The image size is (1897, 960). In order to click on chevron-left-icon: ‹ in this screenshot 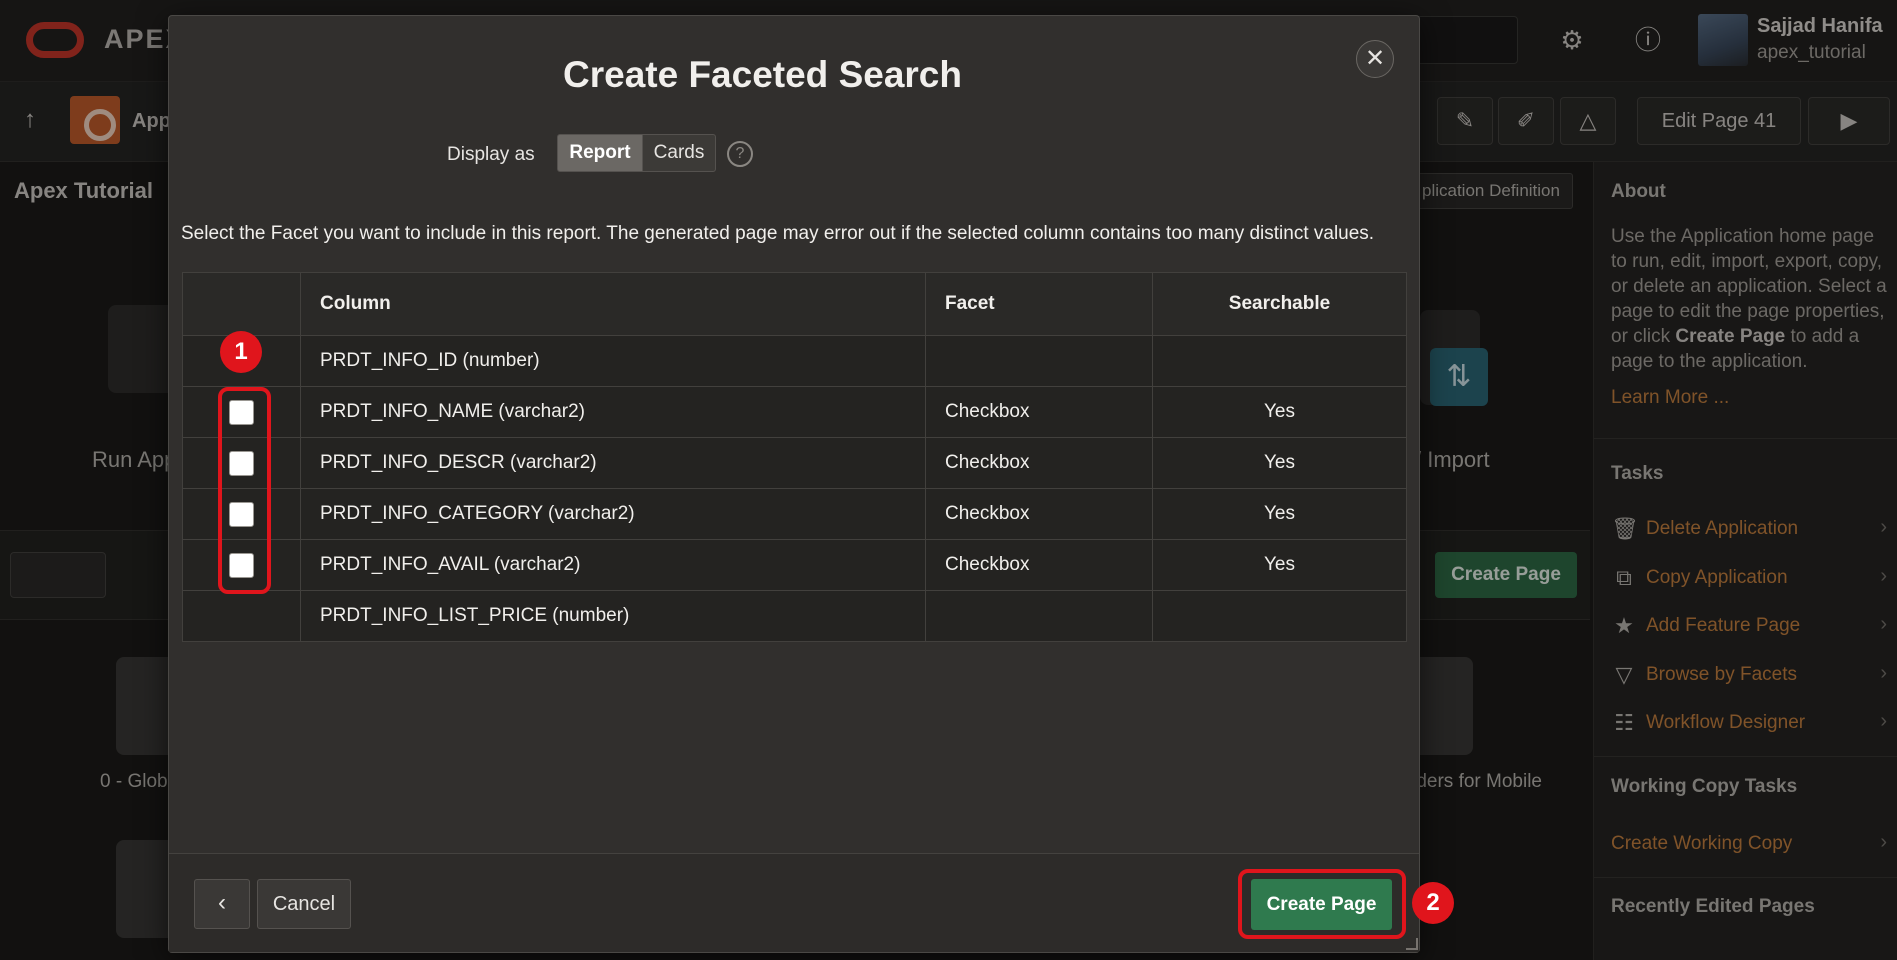, I will do `click(222, 902)`.